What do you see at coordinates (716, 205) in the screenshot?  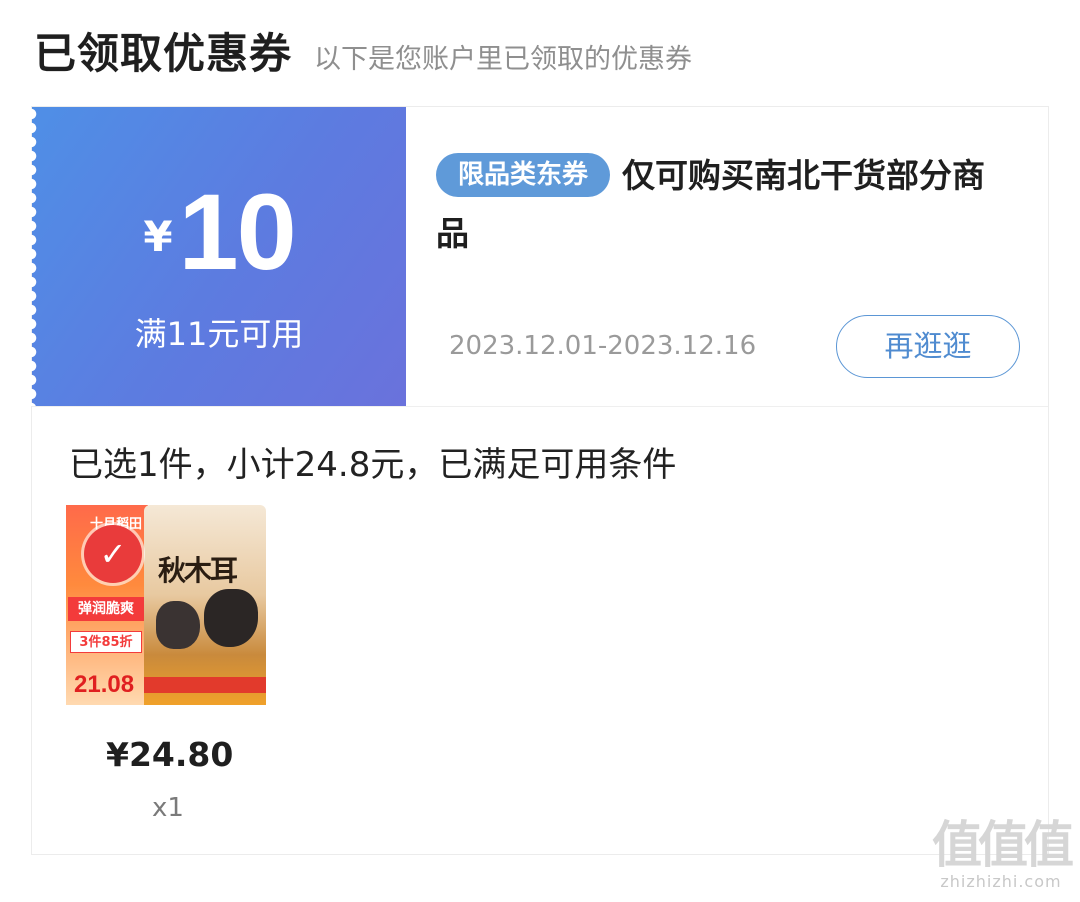 I see `coupon-description-block: 限品类东券 仅可购买南北干货部分商品` at bounding box center [716, 205].